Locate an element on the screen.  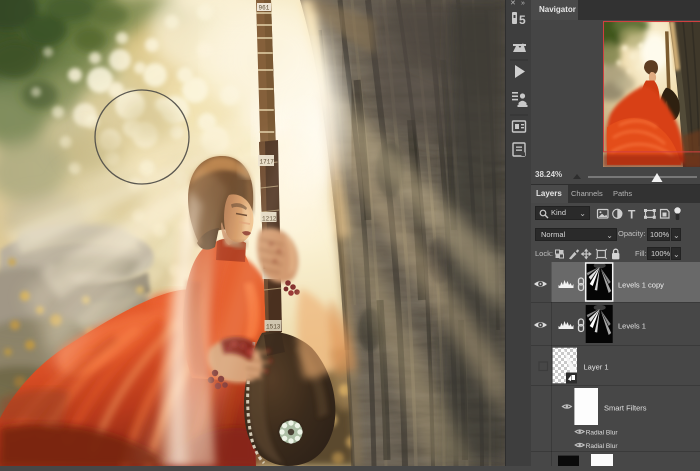
svg-text: T is located at coordinates (632, 215).